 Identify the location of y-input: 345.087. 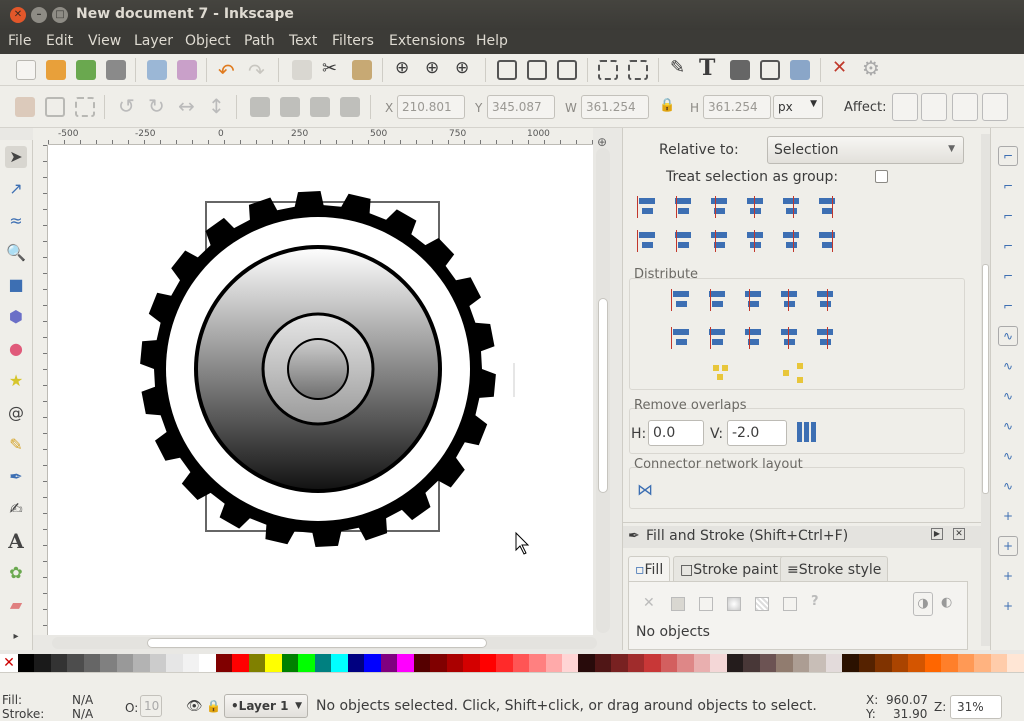
(521, 107).